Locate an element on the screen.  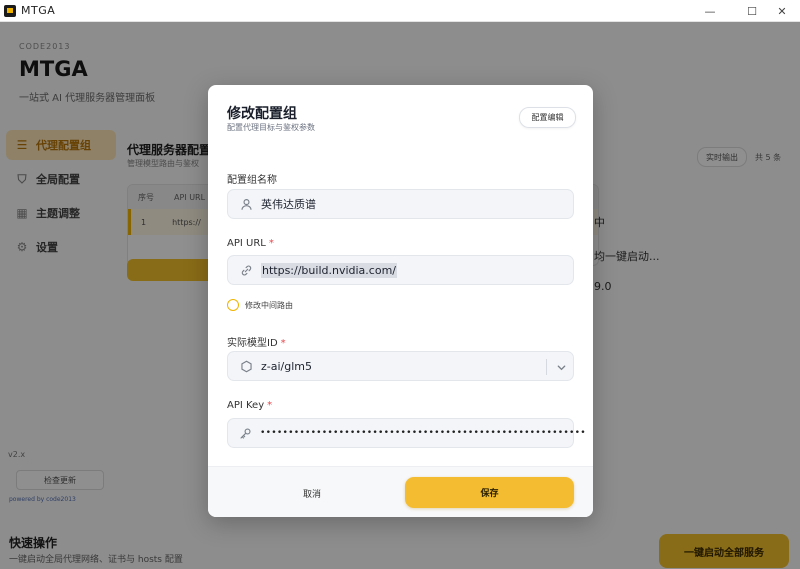
dialog-subtitle: 配置代理目标与鉴权参数 is located at coordinates (271, 127).